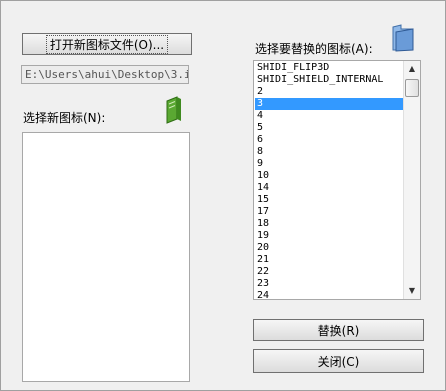  Describe the element at coordinates (329, 92) in the screenshot. I see `list-item: 2` at that location.